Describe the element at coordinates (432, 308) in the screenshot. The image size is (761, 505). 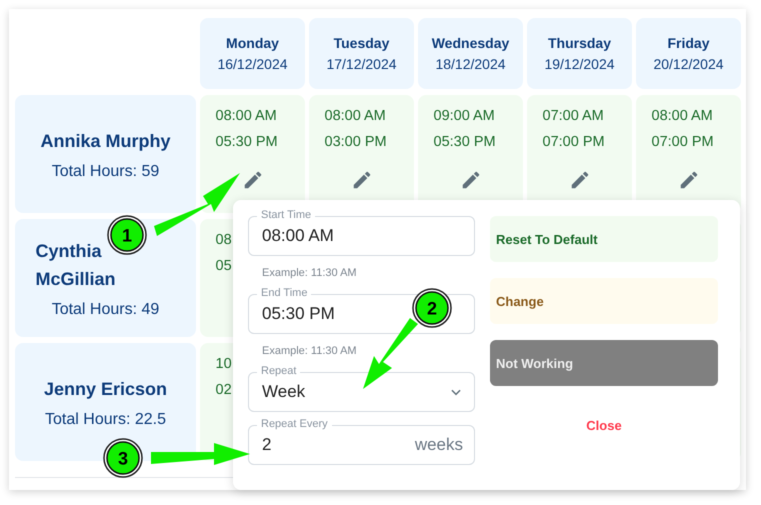
I see `step-badge: 2` at that location.